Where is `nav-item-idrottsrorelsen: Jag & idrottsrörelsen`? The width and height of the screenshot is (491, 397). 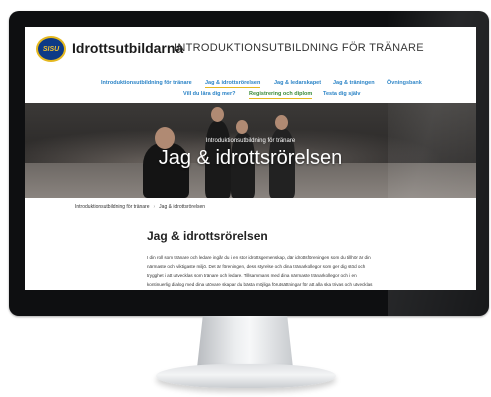
nav-item-idrottsrorelsen: Jag & idrottsrörelsen is located at coordinates (233, 84).